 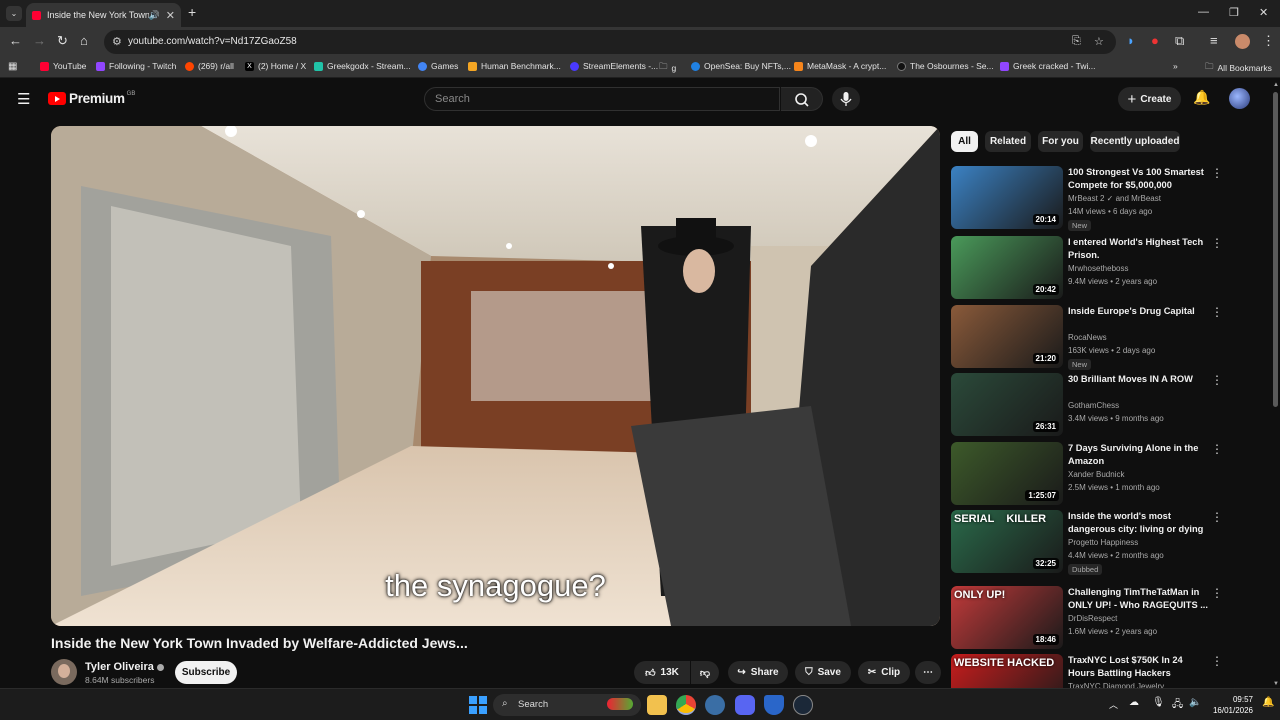 What do you see at coordinates (1103, 542) in the screenshot?
I see `recommendation-channel: Progetto Happiness` at bounding box center [1103, 542].